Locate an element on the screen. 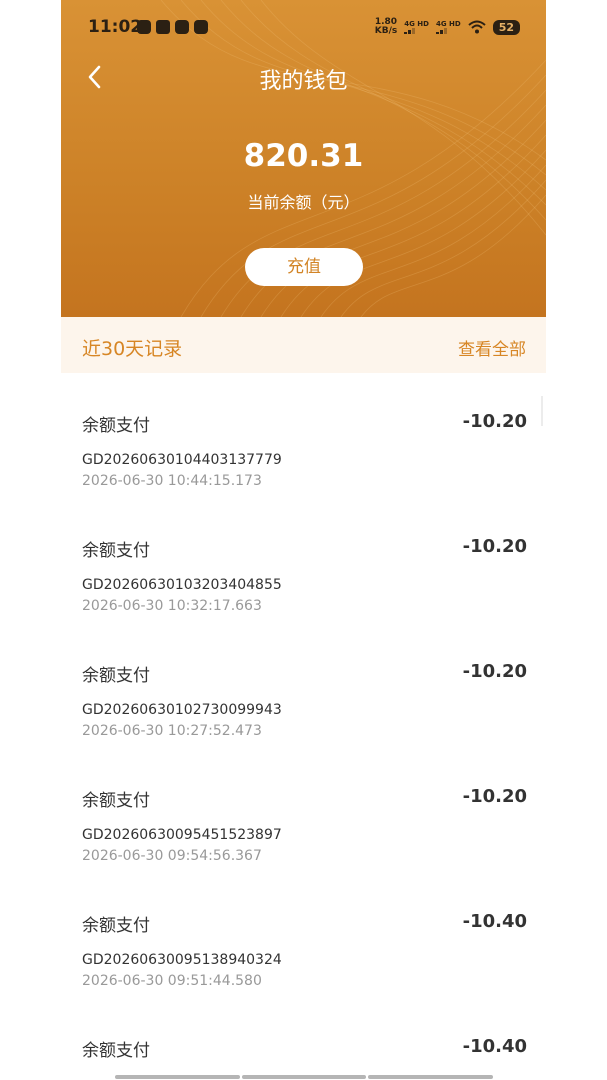 This screenshot has height=1080, width=607. record-order-number: GD20260630103203404855 is located at coordinates (182, 585).